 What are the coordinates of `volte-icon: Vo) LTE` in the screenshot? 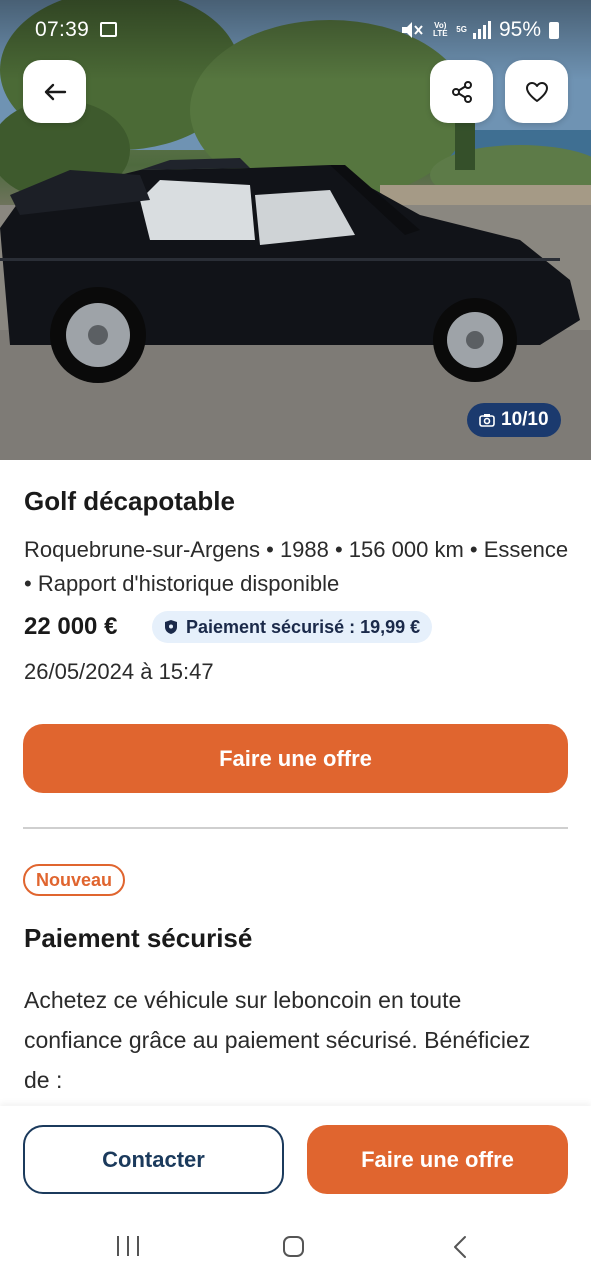 It's located at (440, 29).